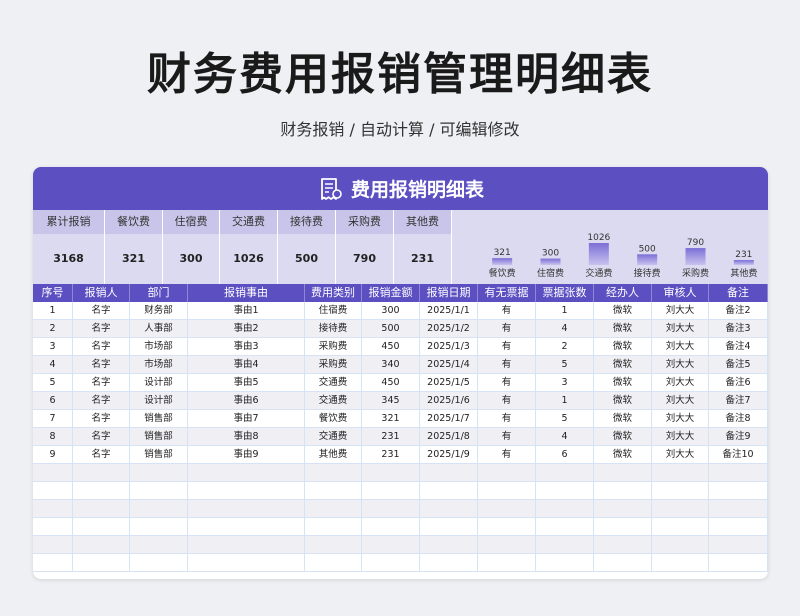  What do you see at coordinates (391, 400) in the screenshot?
I see `table-cell: 345` at bounding box center [391, 400].